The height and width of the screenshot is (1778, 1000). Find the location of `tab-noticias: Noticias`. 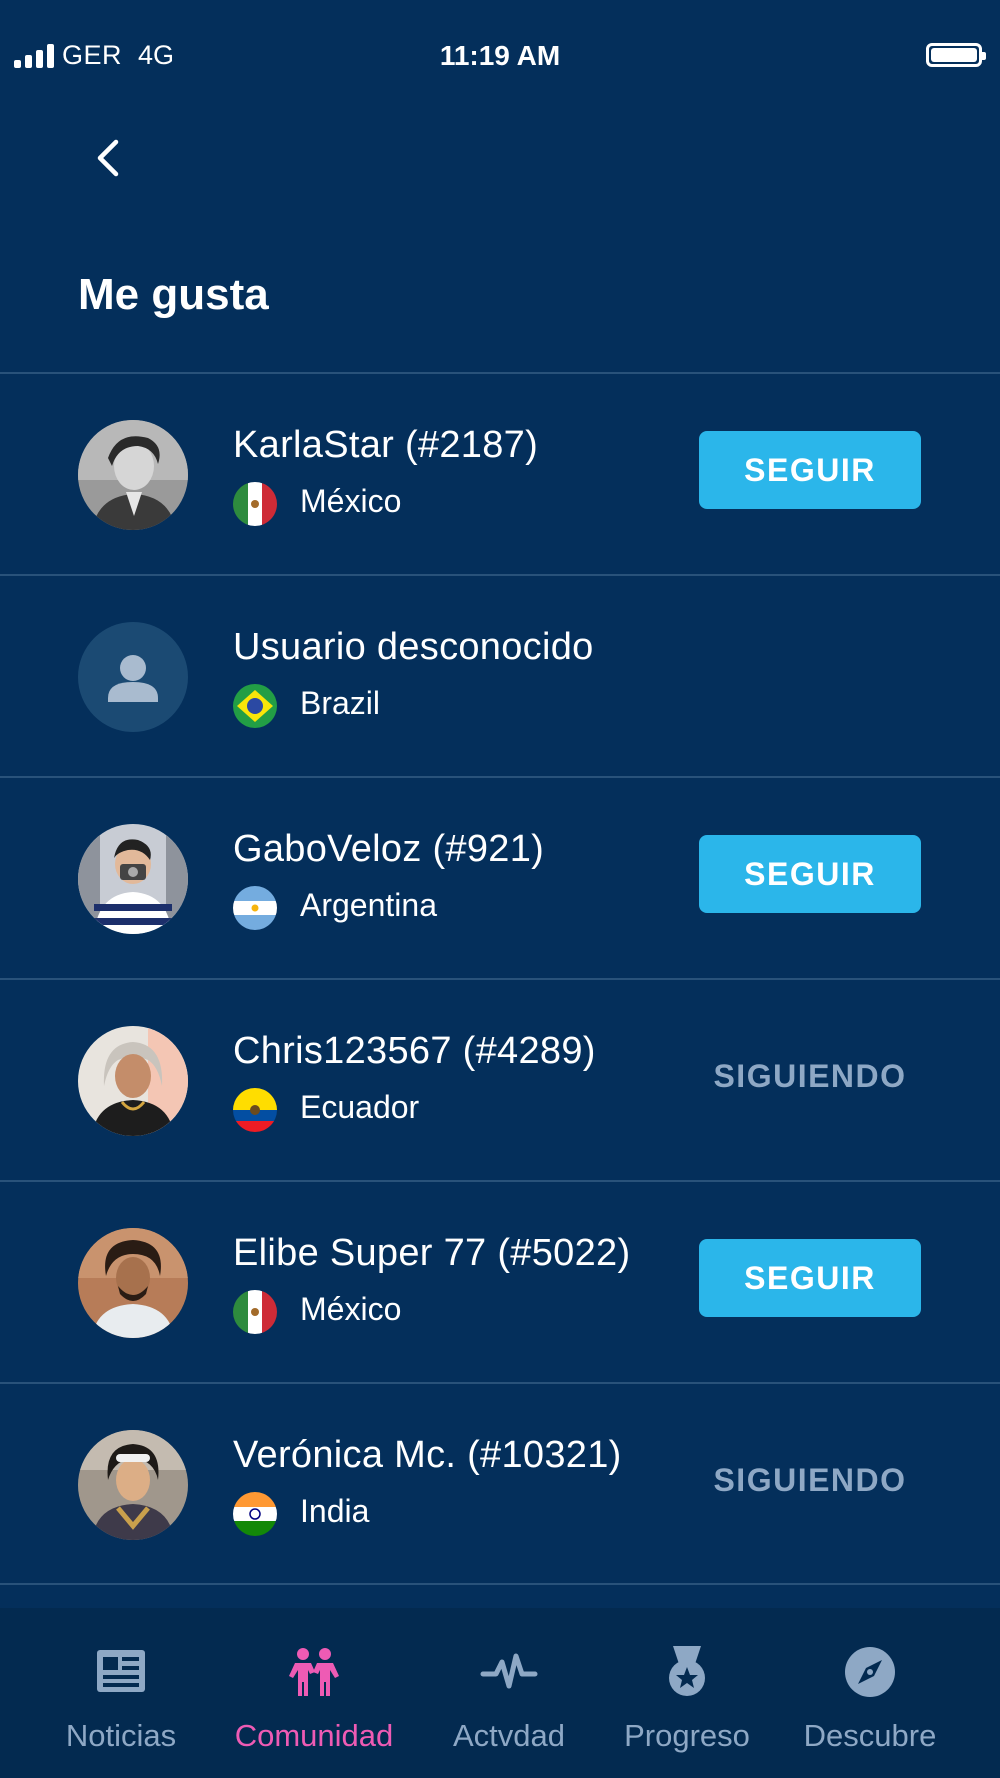

tab-noticias: Noticias is located at coordinates (121, 1693).